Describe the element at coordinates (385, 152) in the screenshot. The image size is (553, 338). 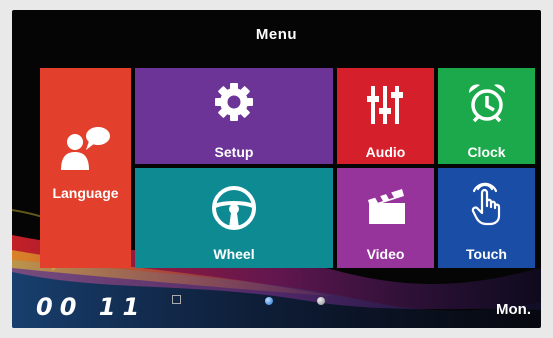
I see `audio-label: Audio` at that location.